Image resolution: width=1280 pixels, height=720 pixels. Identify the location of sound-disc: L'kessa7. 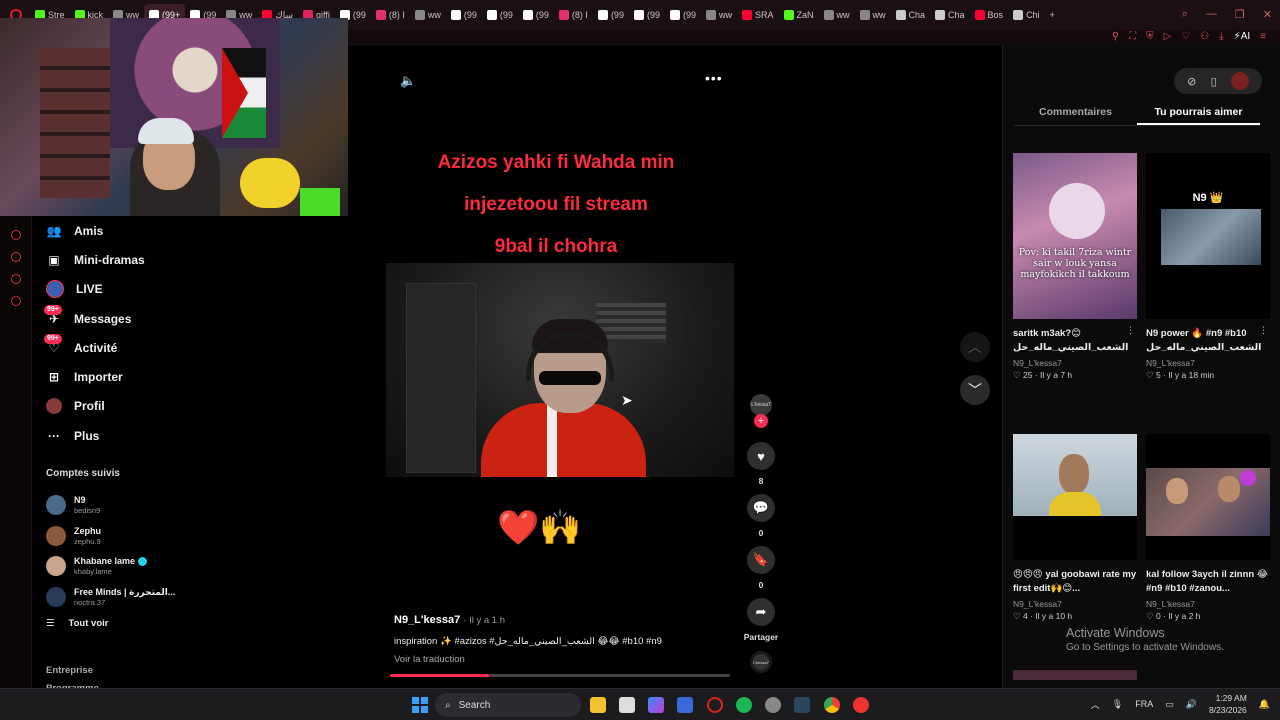
(761, 662).